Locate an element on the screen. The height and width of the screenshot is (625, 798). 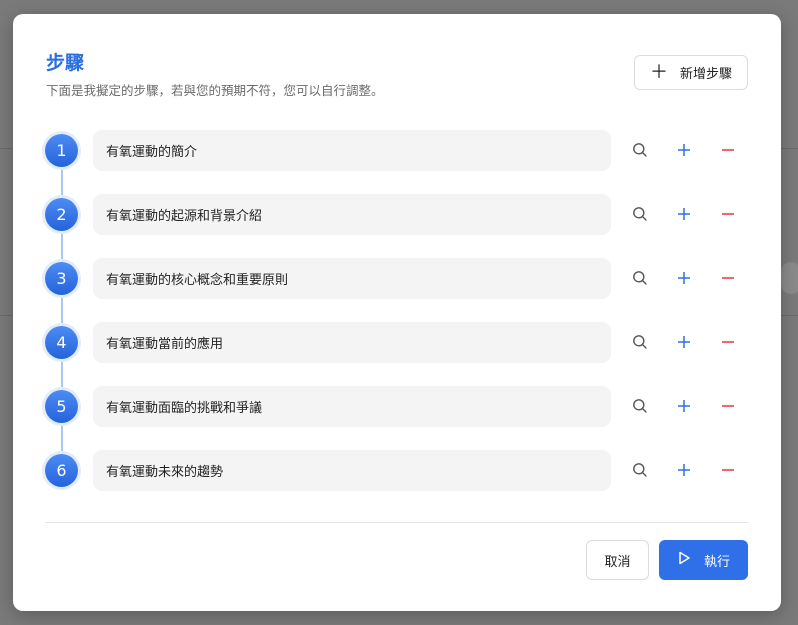
run-label: 執行 is located at coordinates (716, 562).